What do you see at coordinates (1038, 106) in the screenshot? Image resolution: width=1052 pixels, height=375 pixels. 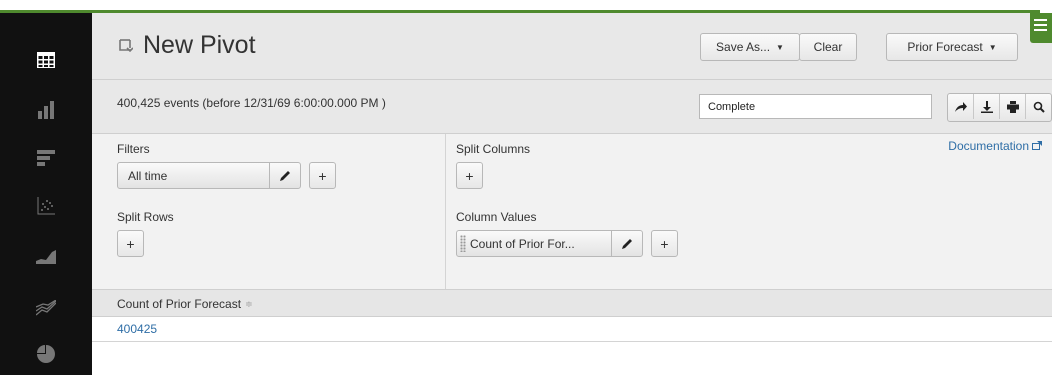 I see `inspect-icon` at bounding box center [1038, 106].